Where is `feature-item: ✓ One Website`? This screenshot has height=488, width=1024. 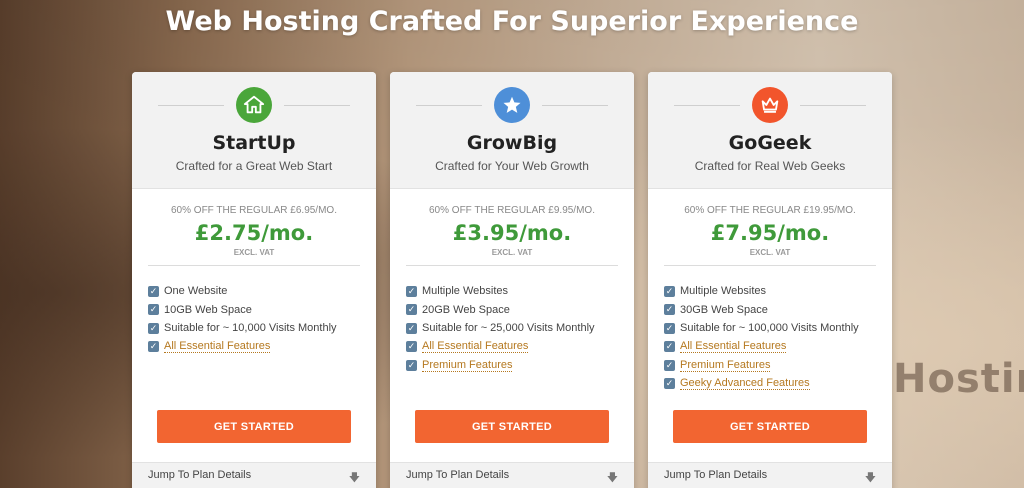 feature-item: ✓ One Website is located at coordinates (188, 291).